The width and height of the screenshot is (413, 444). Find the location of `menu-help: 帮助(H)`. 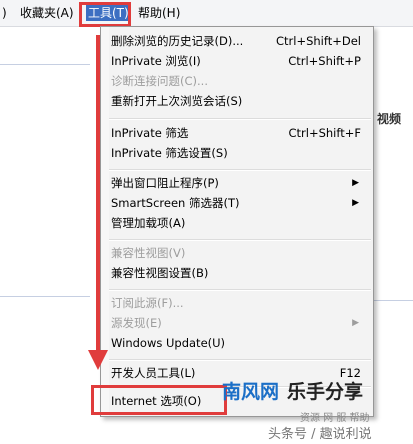

menu-help: 帮助(H) is located at coordinates (159, 13).